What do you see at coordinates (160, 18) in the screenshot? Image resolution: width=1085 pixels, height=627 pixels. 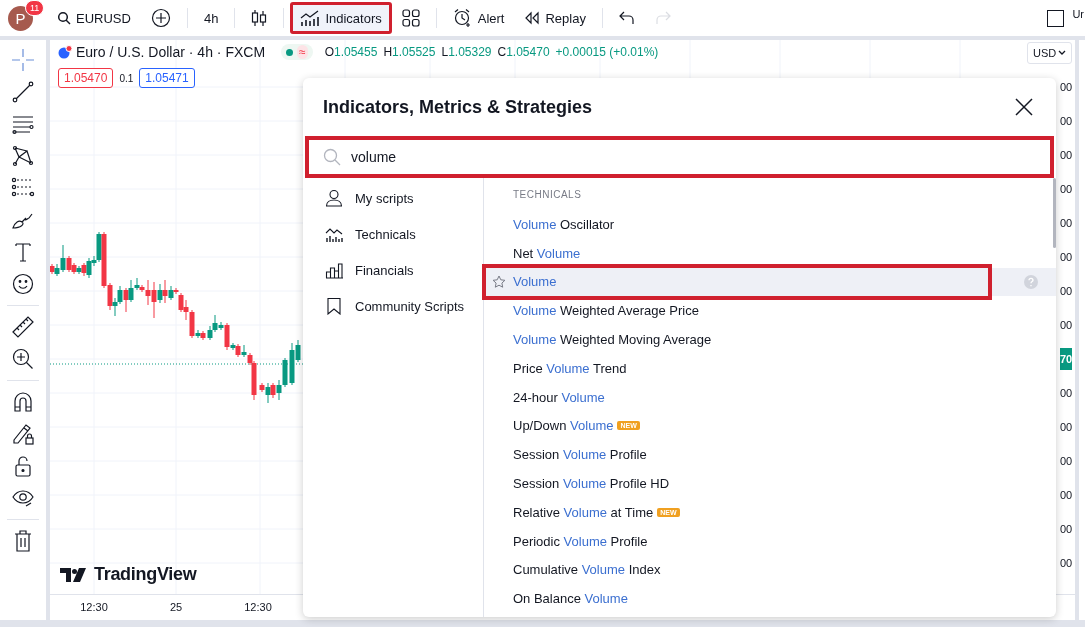 I see `plus-circle-icon` at bounding box center [160, 18].